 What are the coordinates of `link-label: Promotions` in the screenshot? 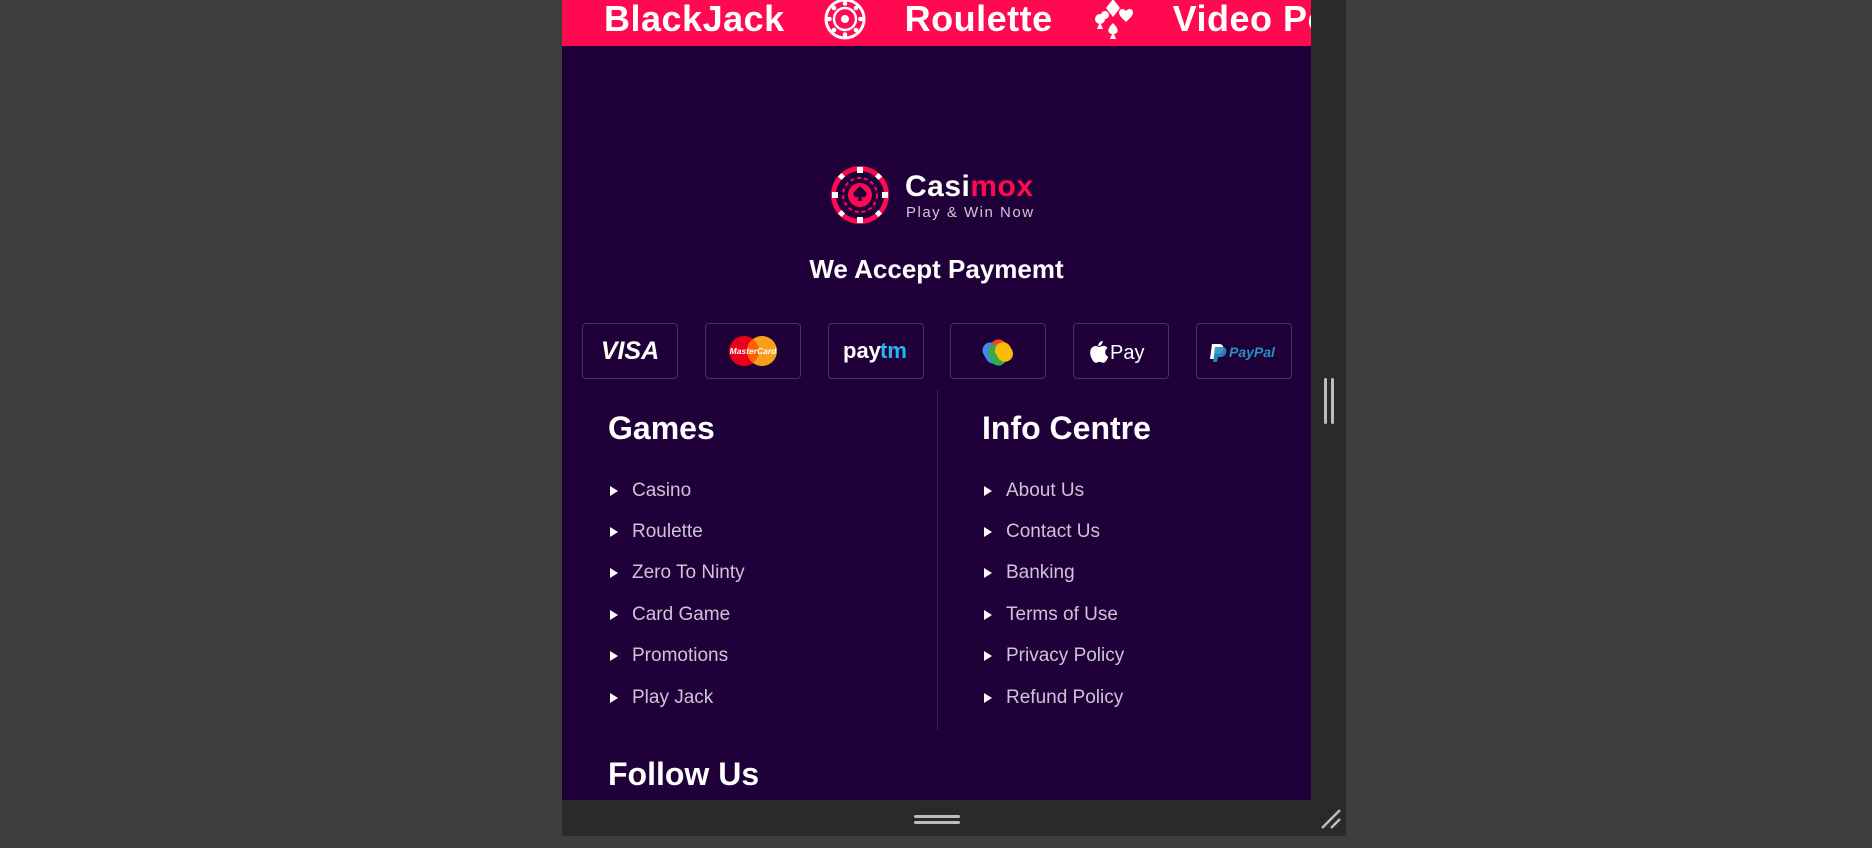 It's located at (680, 656).